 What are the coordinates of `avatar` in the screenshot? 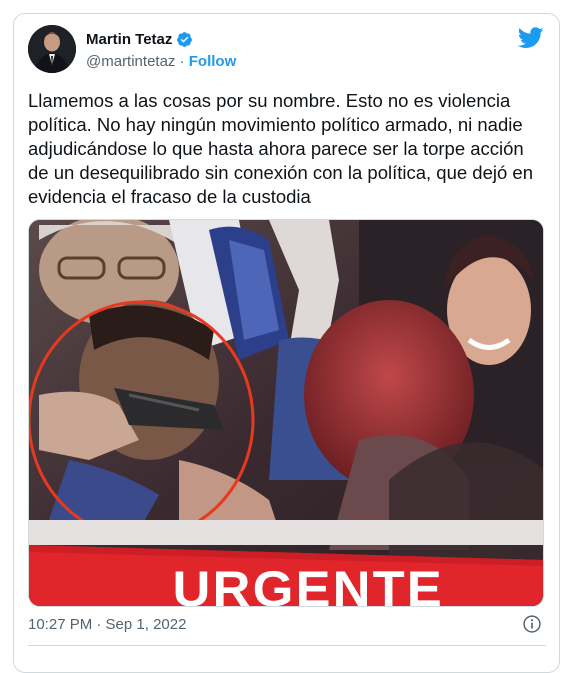 It's located at (52, 49).